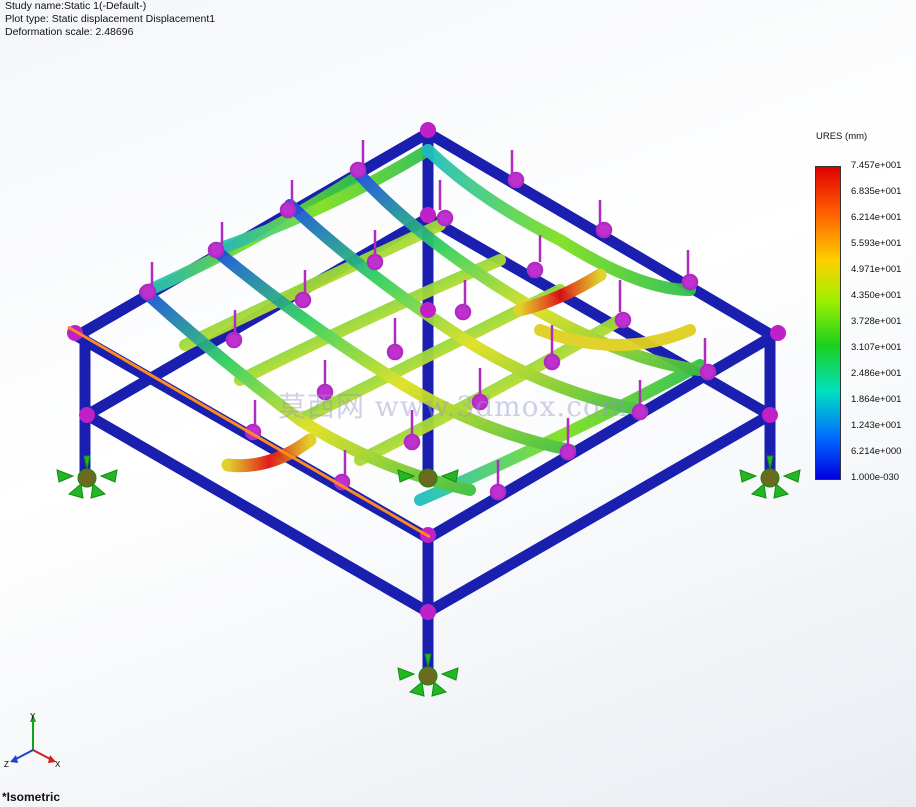 This screenshot has height=807, width=916. What do you see at coordinates (876, 217) in the screenshot?
I see `legend-label: 6.214e+001` at bounding box center [876, 217].